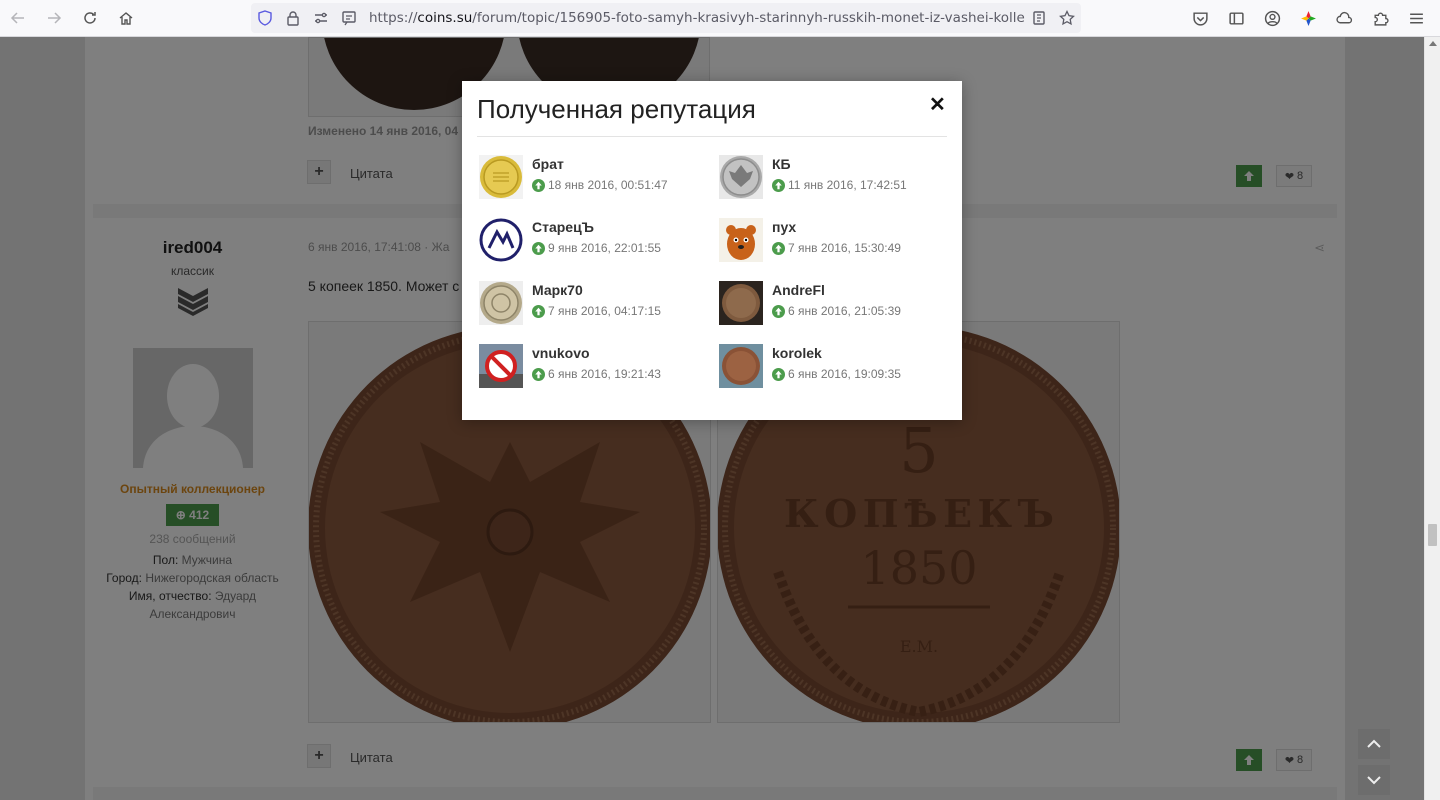  I want to click on rep-date: 9 янв 2016, 22:01:55, so click(596, 248).